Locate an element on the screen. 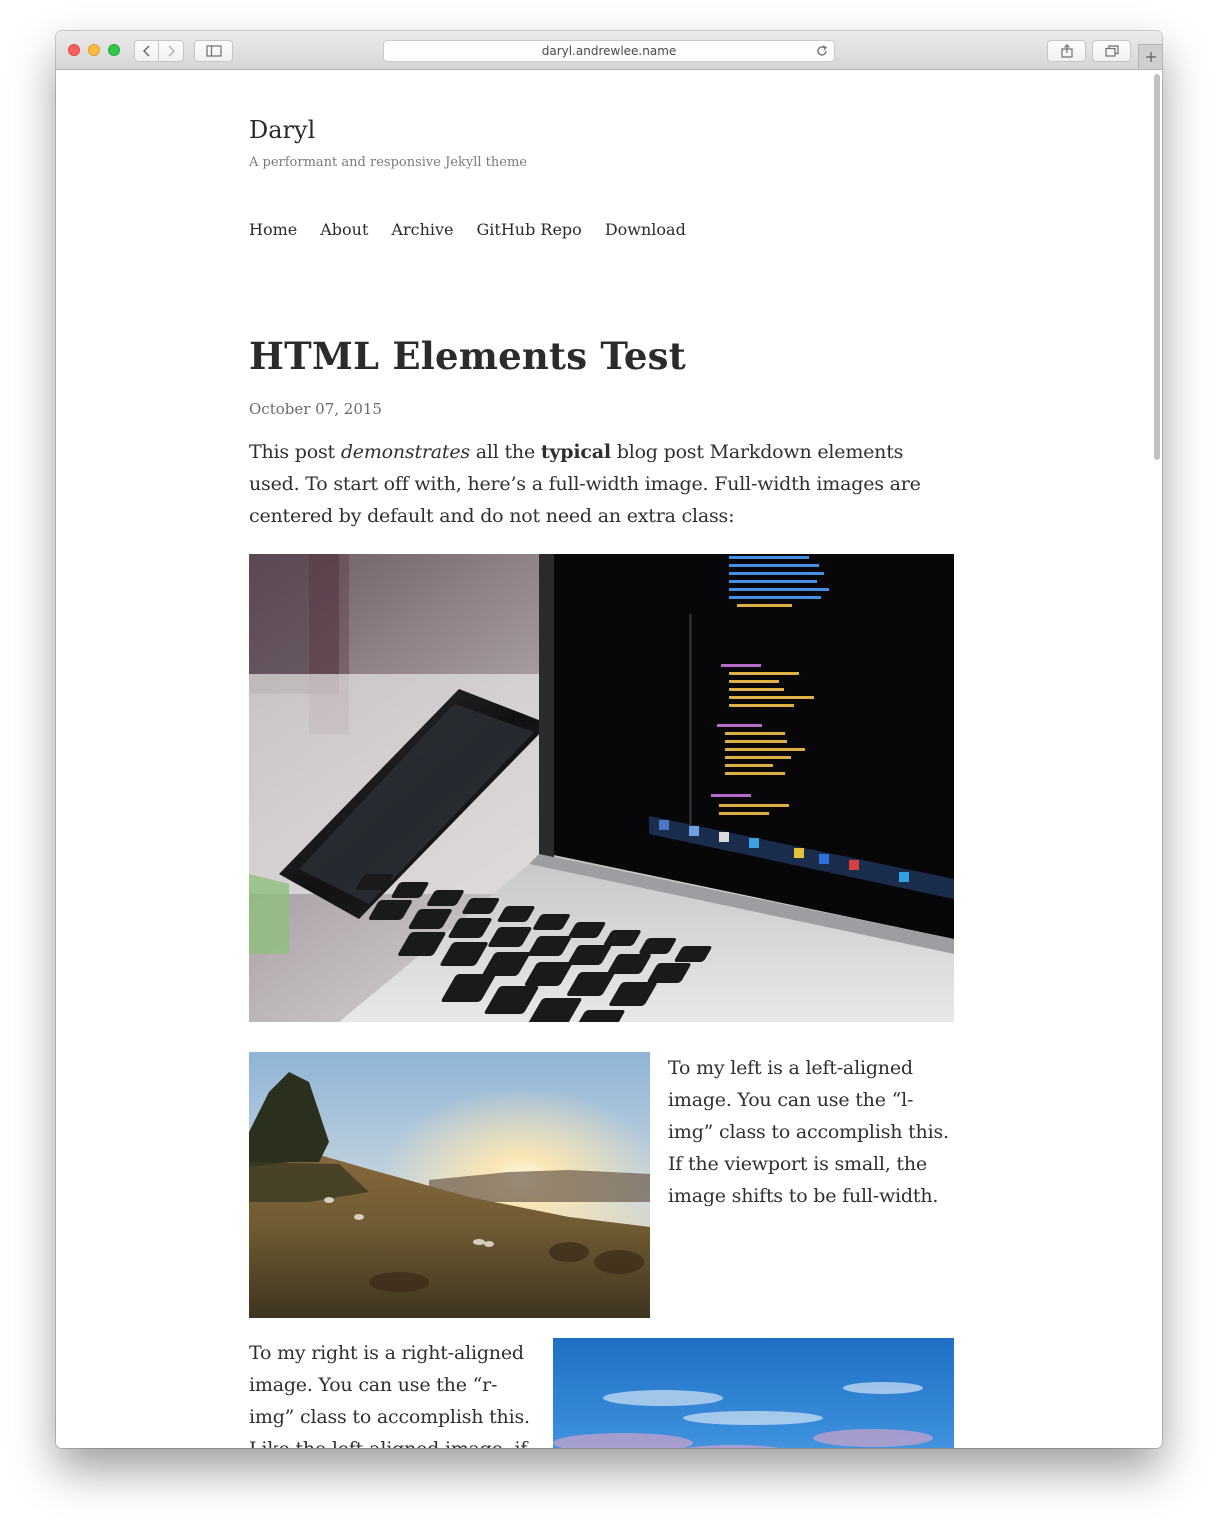 This screenshot has width=1218, height=1529. plus-icon is located at coordinates (1150, 57).